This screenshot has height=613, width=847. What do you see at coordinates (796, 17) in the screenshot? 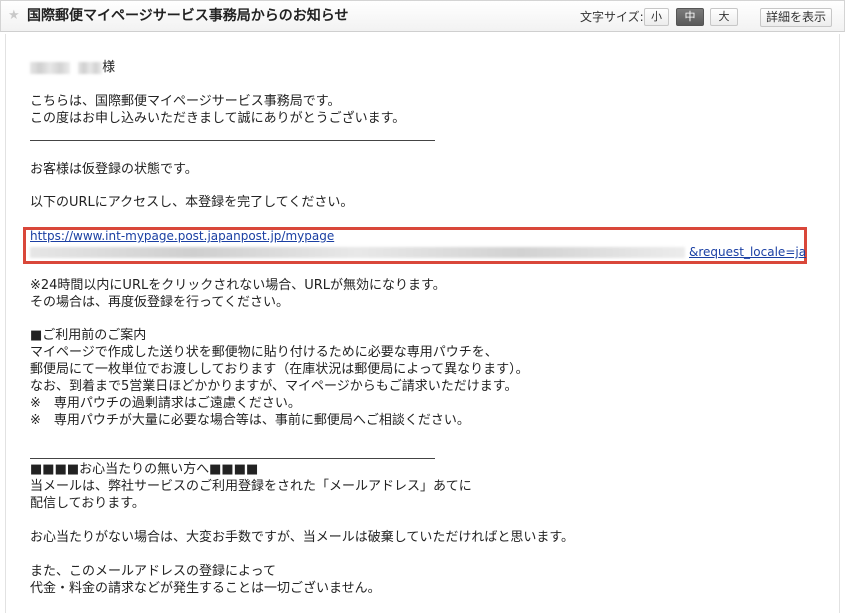
I see `show-details-button: 詳細を表示` at bounding box center [796, 17].